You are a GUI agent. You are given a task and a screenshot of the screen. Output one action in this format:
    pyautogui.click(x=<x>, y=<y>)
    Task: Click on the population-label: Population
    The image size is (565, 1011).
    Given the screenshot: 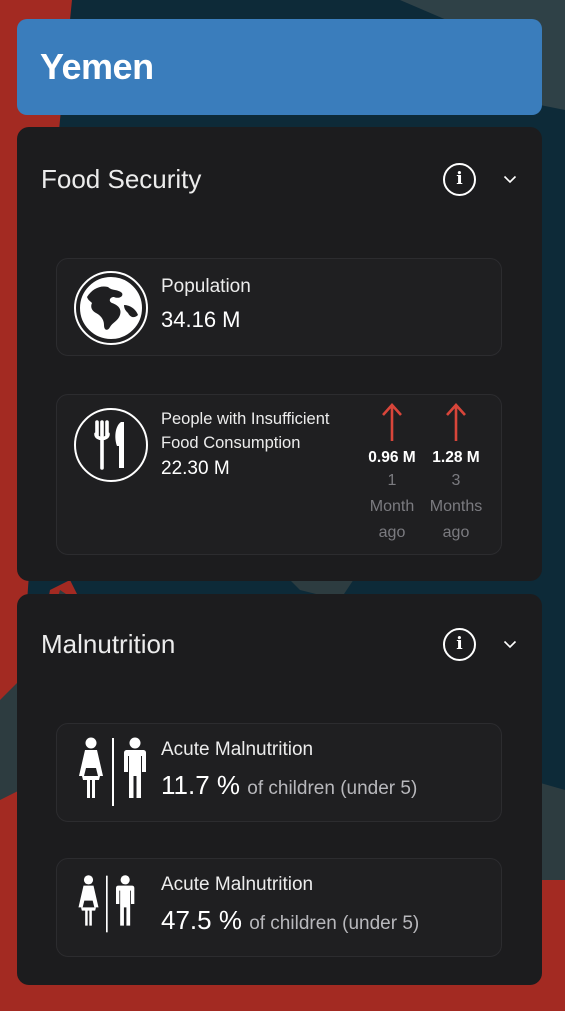 What is the action you would take?
    pyautogui.click(x=206, y=286)
    